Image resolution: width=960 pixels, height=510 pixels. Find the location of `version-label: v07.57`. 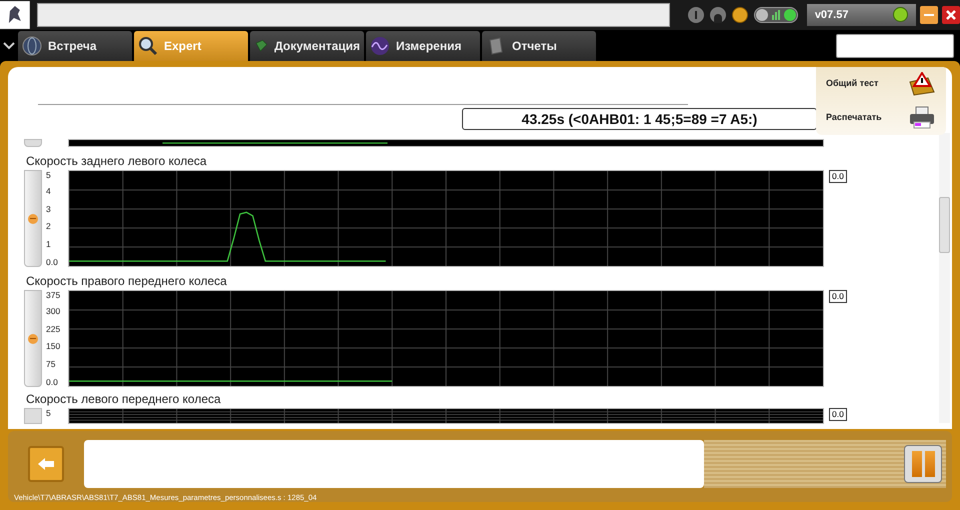

version-label: v07.57 is located at coordinates (831, 15).